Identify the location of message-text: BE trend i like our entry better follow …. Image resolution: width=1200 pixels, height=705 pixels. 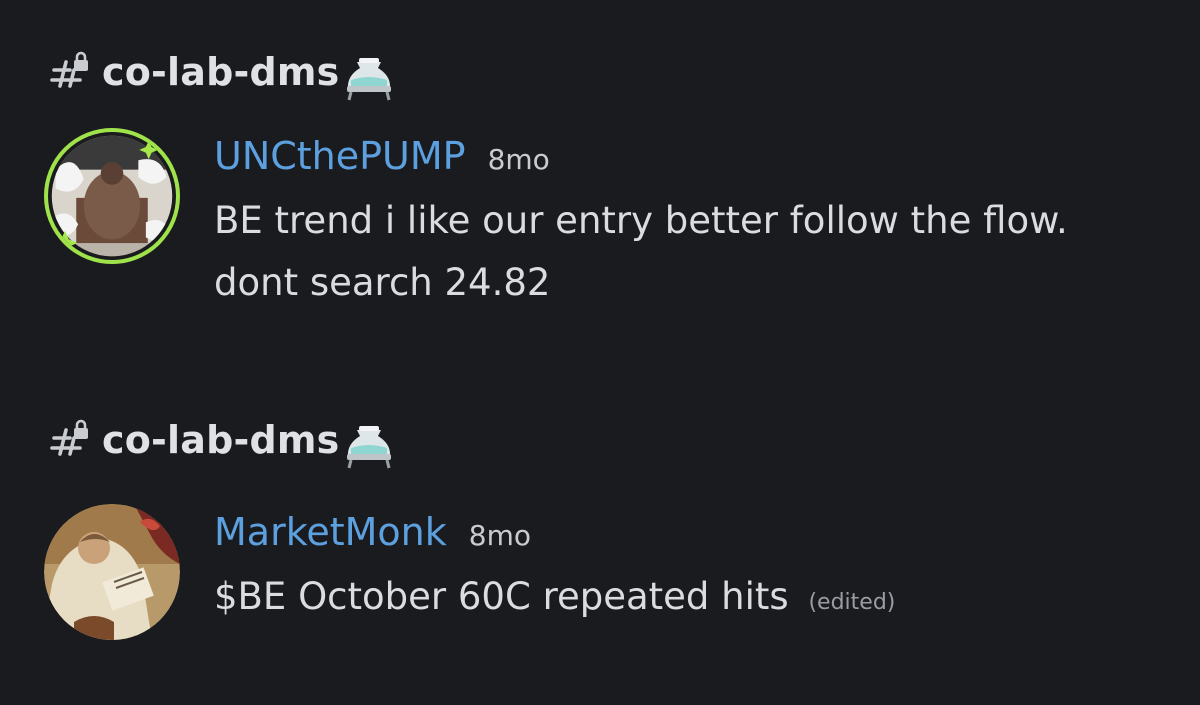
(644, 252).